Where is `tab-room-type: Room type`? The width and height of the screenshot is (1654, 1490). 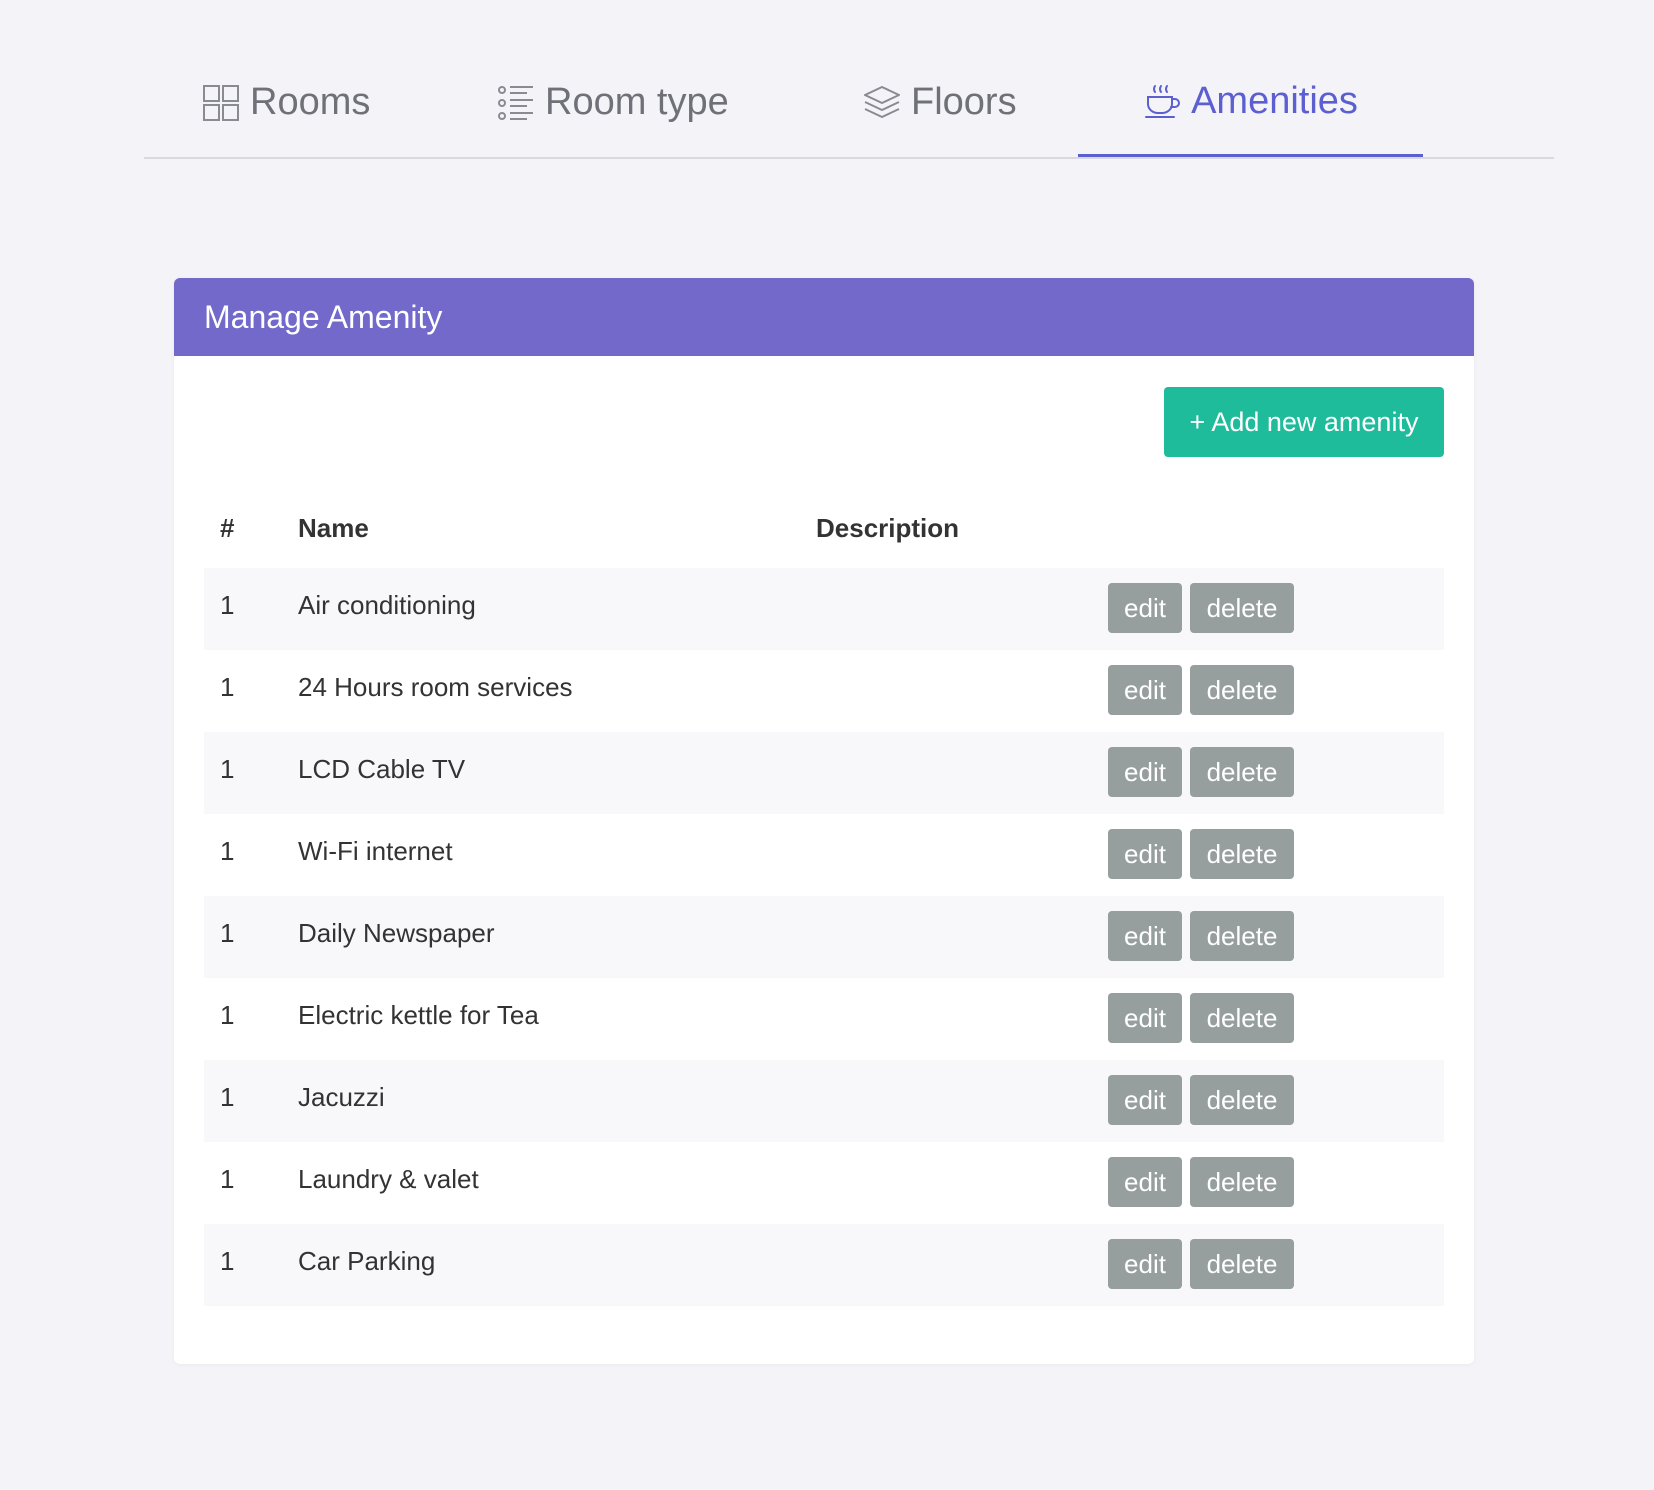
tab-room-type: Room type is located at coordinates (613, 102).